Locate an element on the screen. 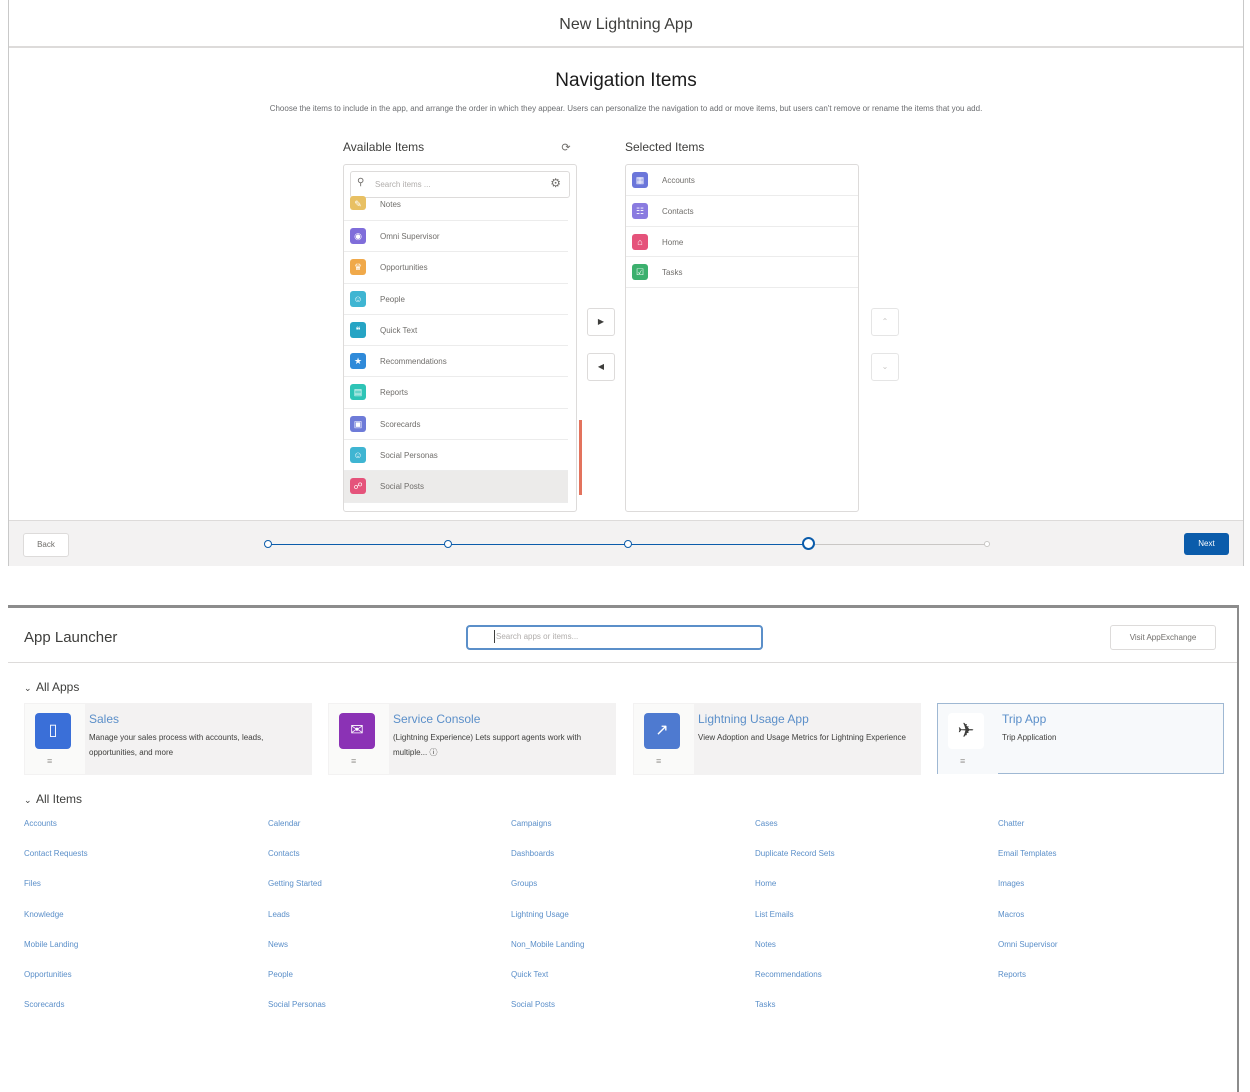  item-link-email-templates: Email Templates is located at coordinates (1027, 853).